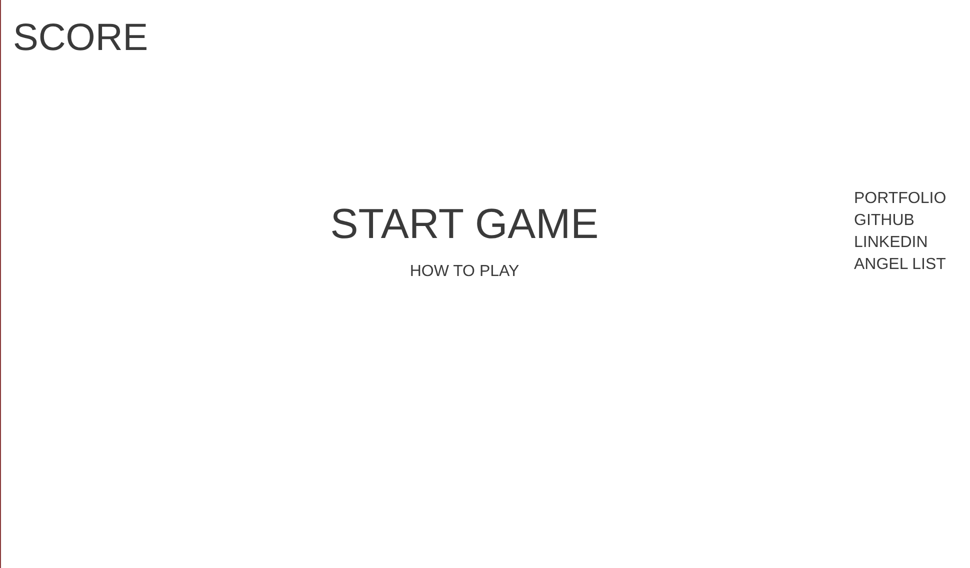  What do you see at coordinates (884, 221) in the screenshot?
I see `nav-link: GITHUB` at bounding box center [884, 221].